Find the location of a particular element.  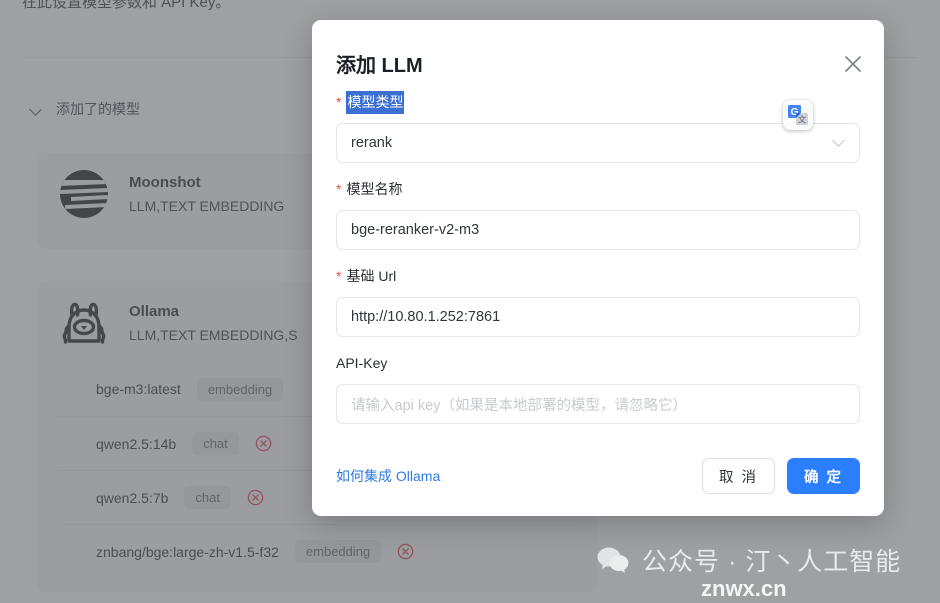

field-model-name: * 模型名称 bge-reranker-v2-m3 is located at coordinates (598, 213).